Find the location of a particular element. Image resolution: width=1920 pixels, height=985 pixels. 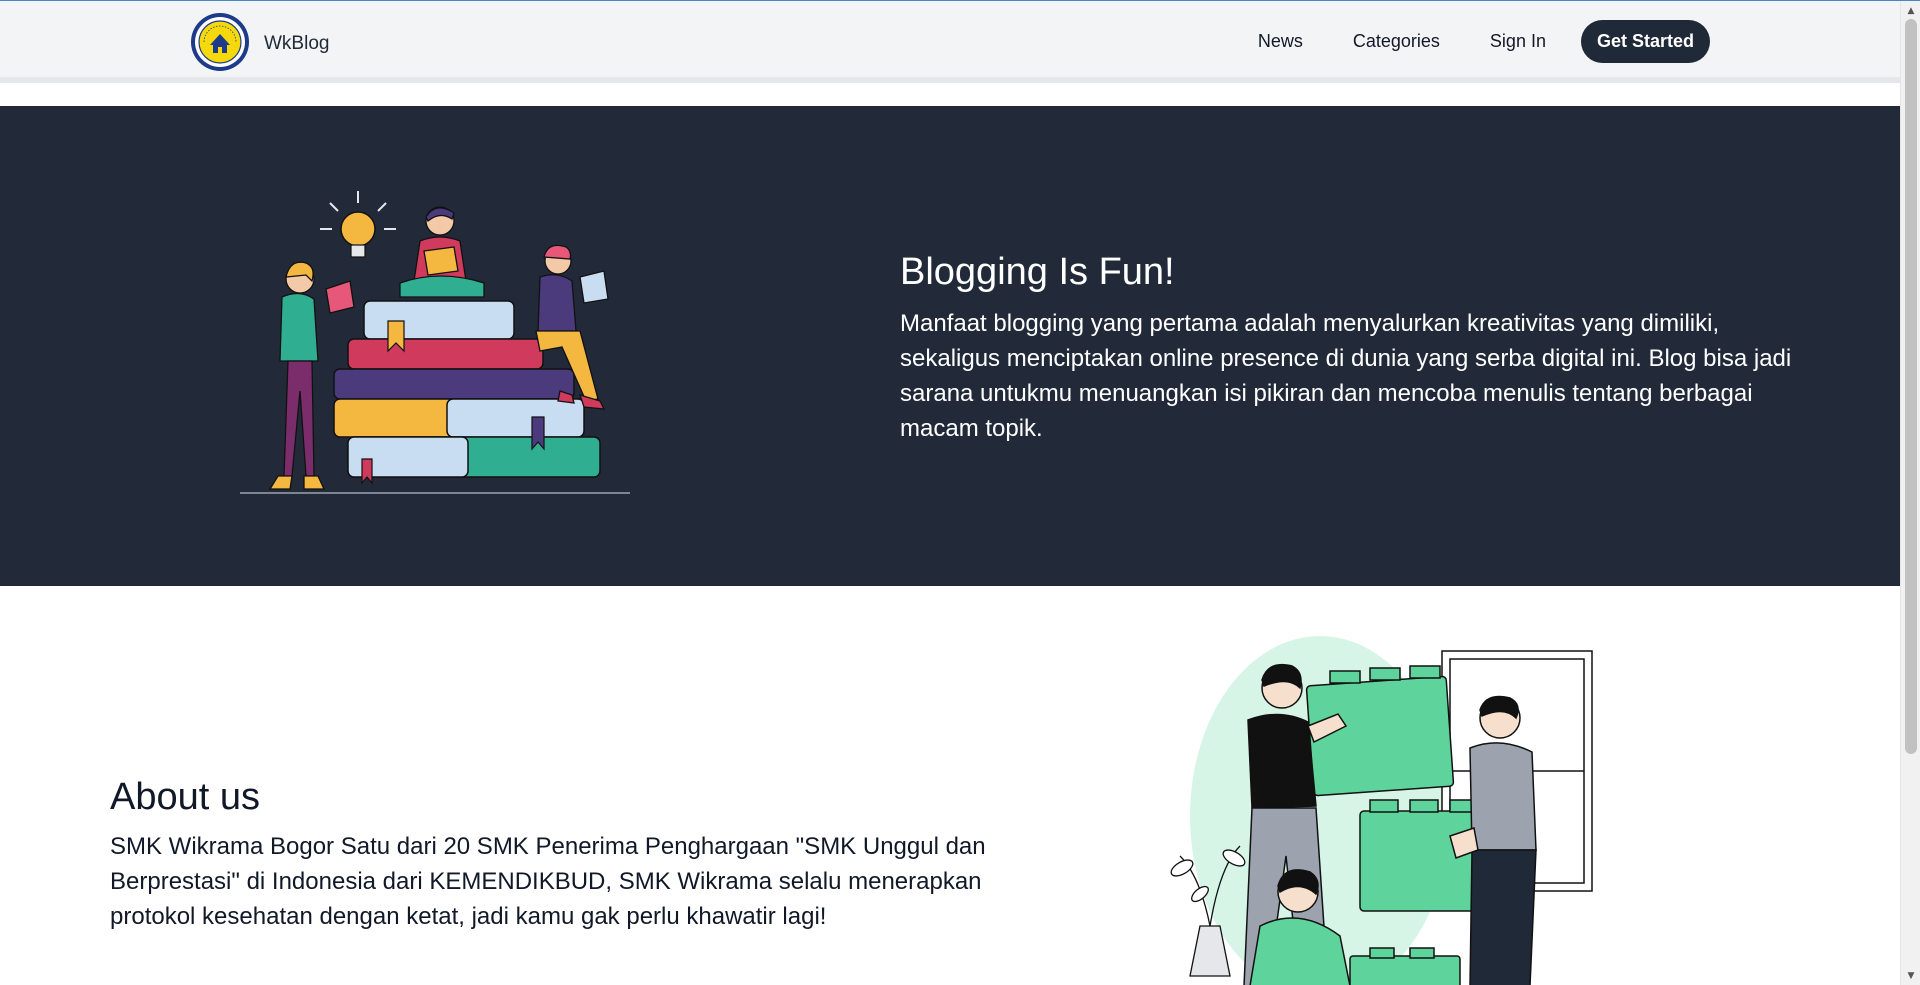

brand-name: WkBlog is located at coordinates (297, 43).